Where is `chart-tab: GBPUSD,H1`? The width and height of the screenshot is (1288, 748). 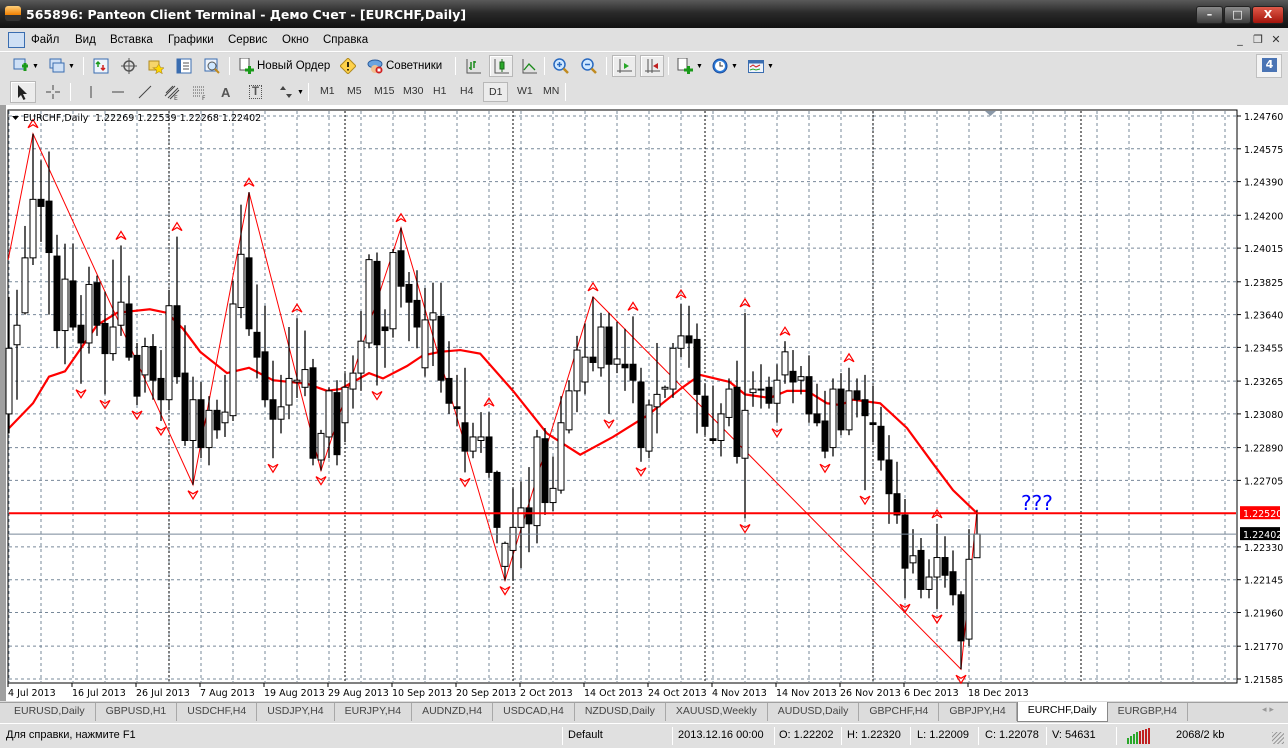
chart-tab: GBPUSD,H1 is located at coordinates (137, 712).